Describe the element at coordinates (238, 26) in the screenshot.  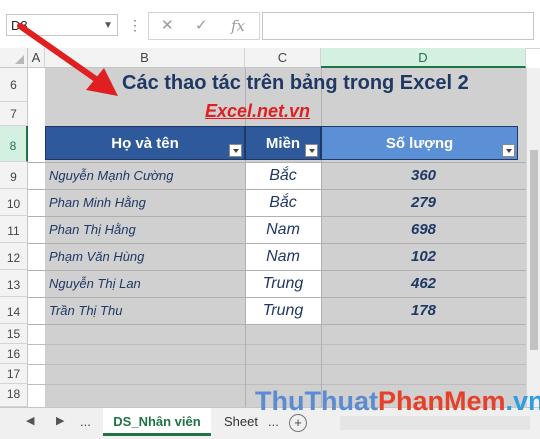
I see `insert-function-icon: fx` at that location.